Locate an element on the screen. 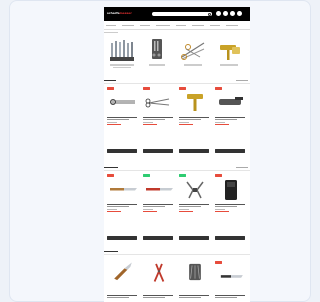 The width and height of the screenshot is (320, 302). tongs-icon is located at coordinates (193, 54).